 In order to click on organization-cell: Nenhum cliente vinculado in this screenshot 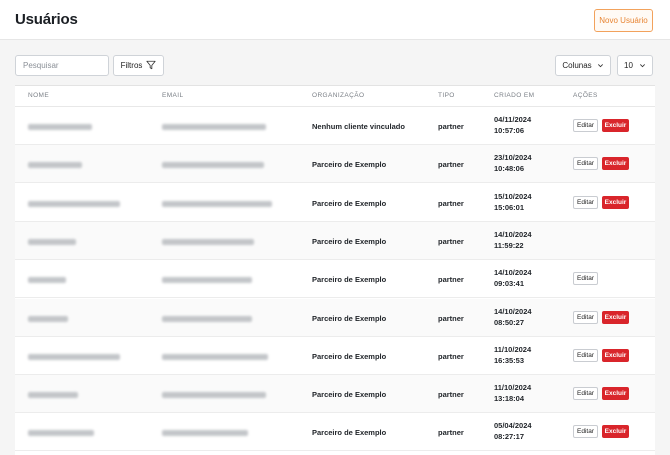, I will do `click(358, 126)`.